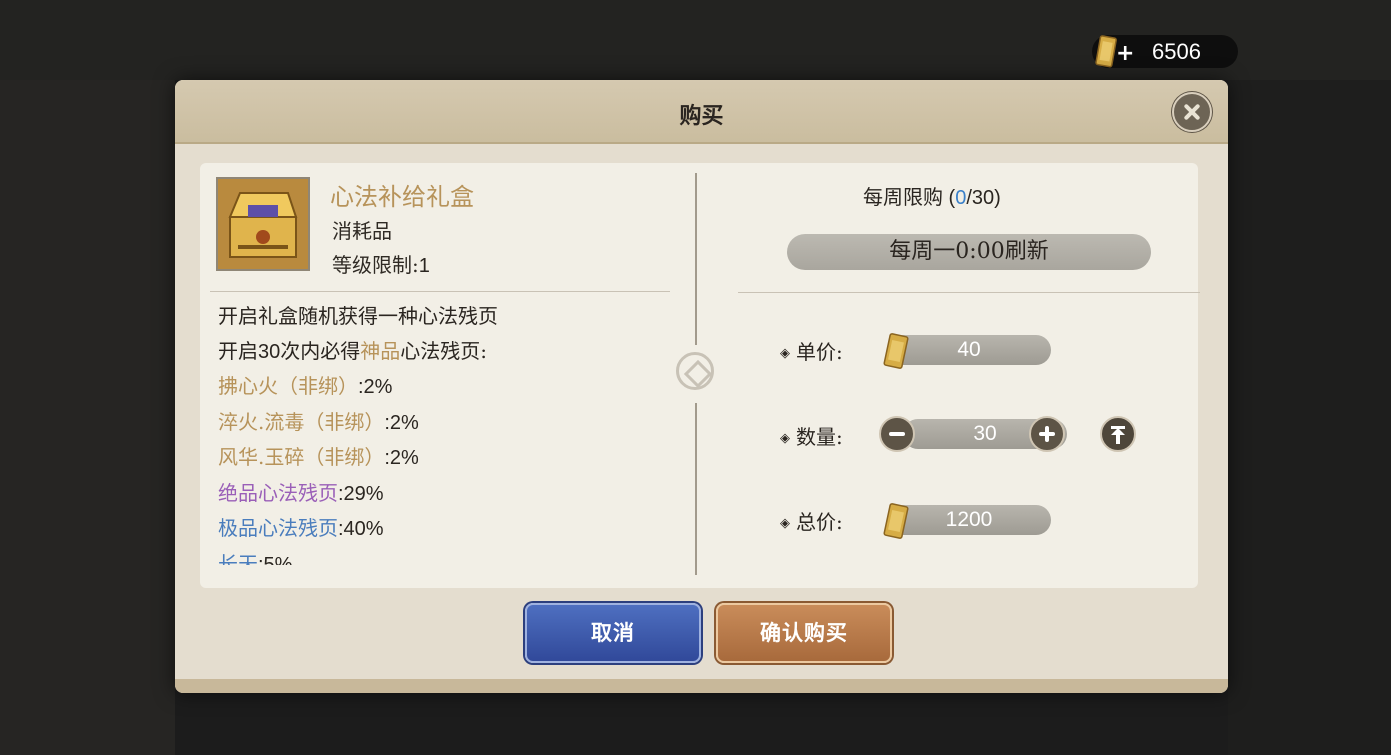 The width and height of the screenshot is (1391, 755). I want to click on add-currency-icon: +, so click(1125, 53).